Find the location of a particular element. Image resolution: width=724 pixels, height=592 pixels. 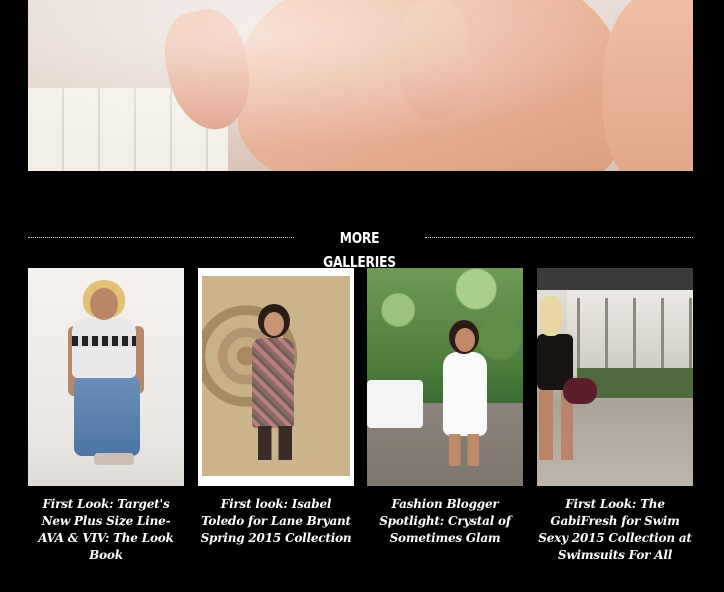

section-heading: MORE GALLERIES is located at coordinates (359, 250).